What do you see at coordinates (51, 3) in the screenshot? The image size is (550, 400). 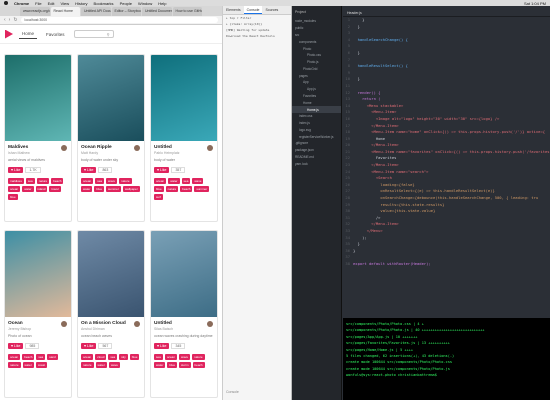 I see `menubar-edit: Edit` at bounding box center [51, 3].